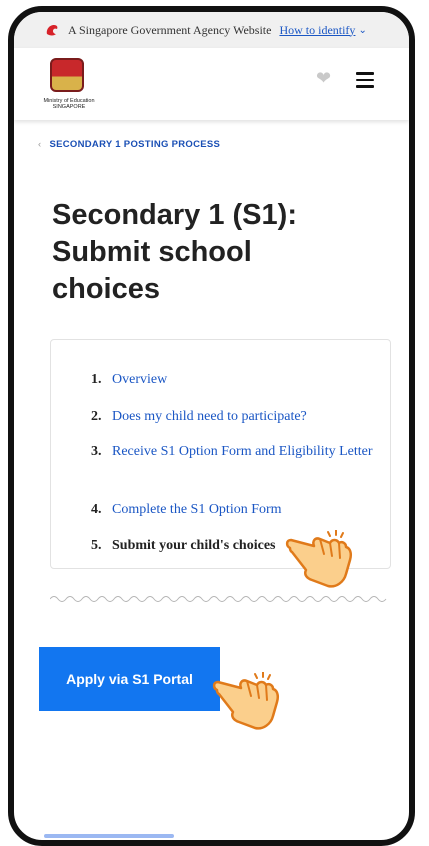 The image size is (429, 846). I want to click on bottom-scroll-indicator, so click(109, 836).